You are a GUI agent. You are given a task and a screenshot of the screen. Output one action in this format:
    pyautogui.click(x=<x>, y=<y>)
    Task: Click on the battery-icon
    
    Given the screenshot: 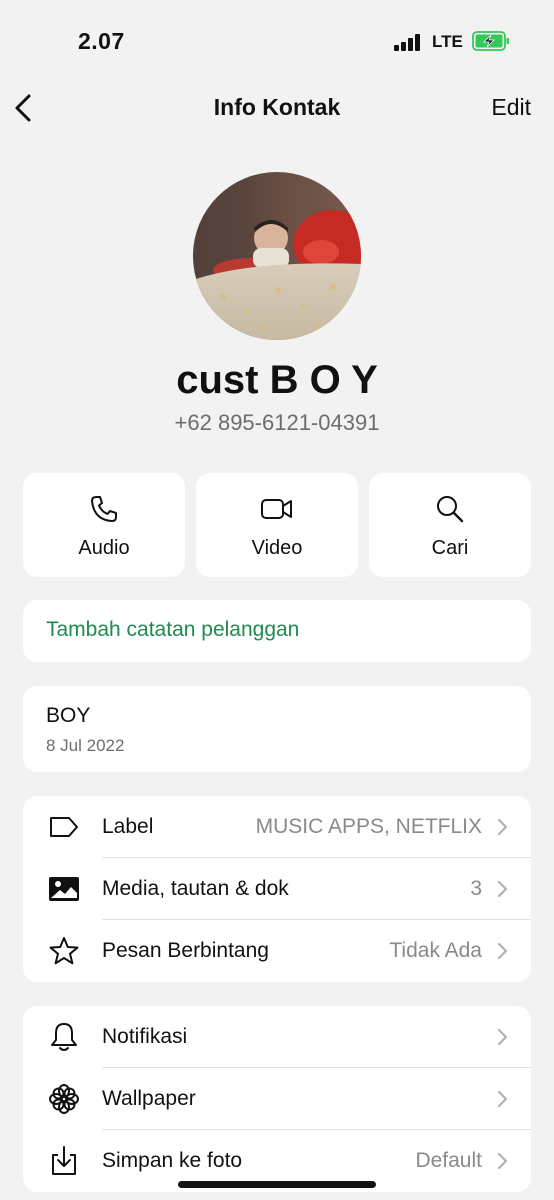 What is the action you would take?
    pyautogui.click(x=490, y=41)
    